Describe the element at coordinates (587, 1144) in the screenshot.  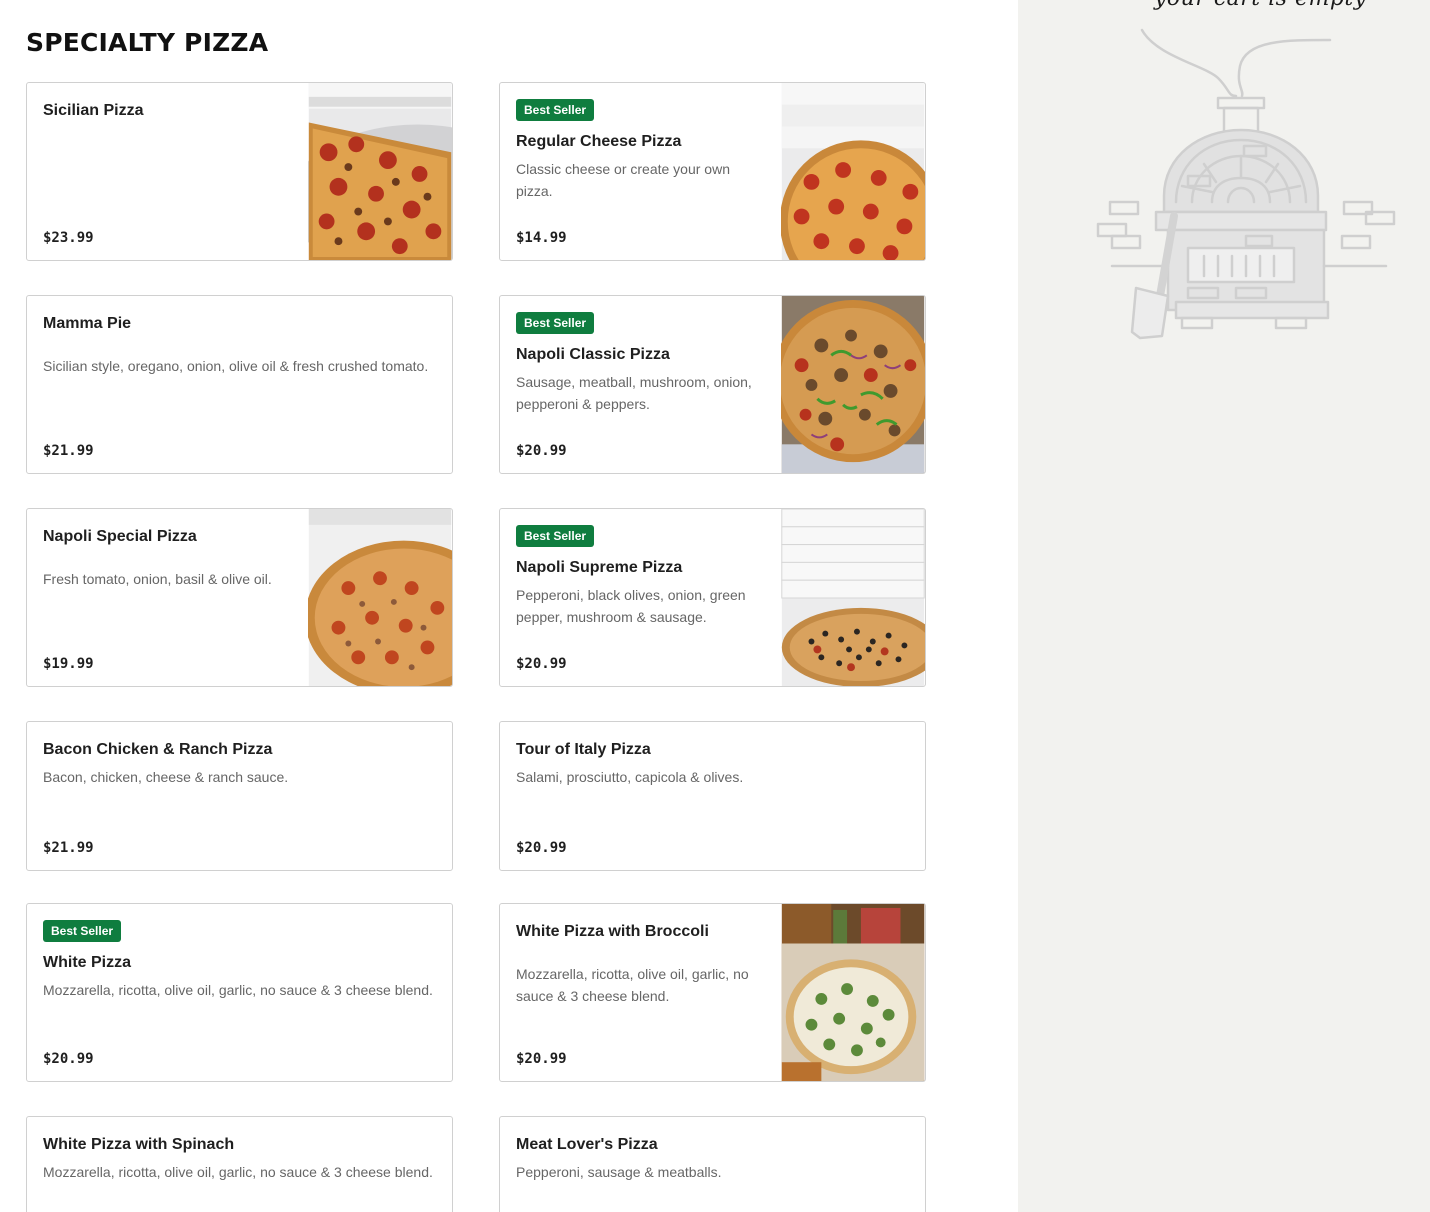
I see `item-name: Meat Lover's Pizza` at that location.